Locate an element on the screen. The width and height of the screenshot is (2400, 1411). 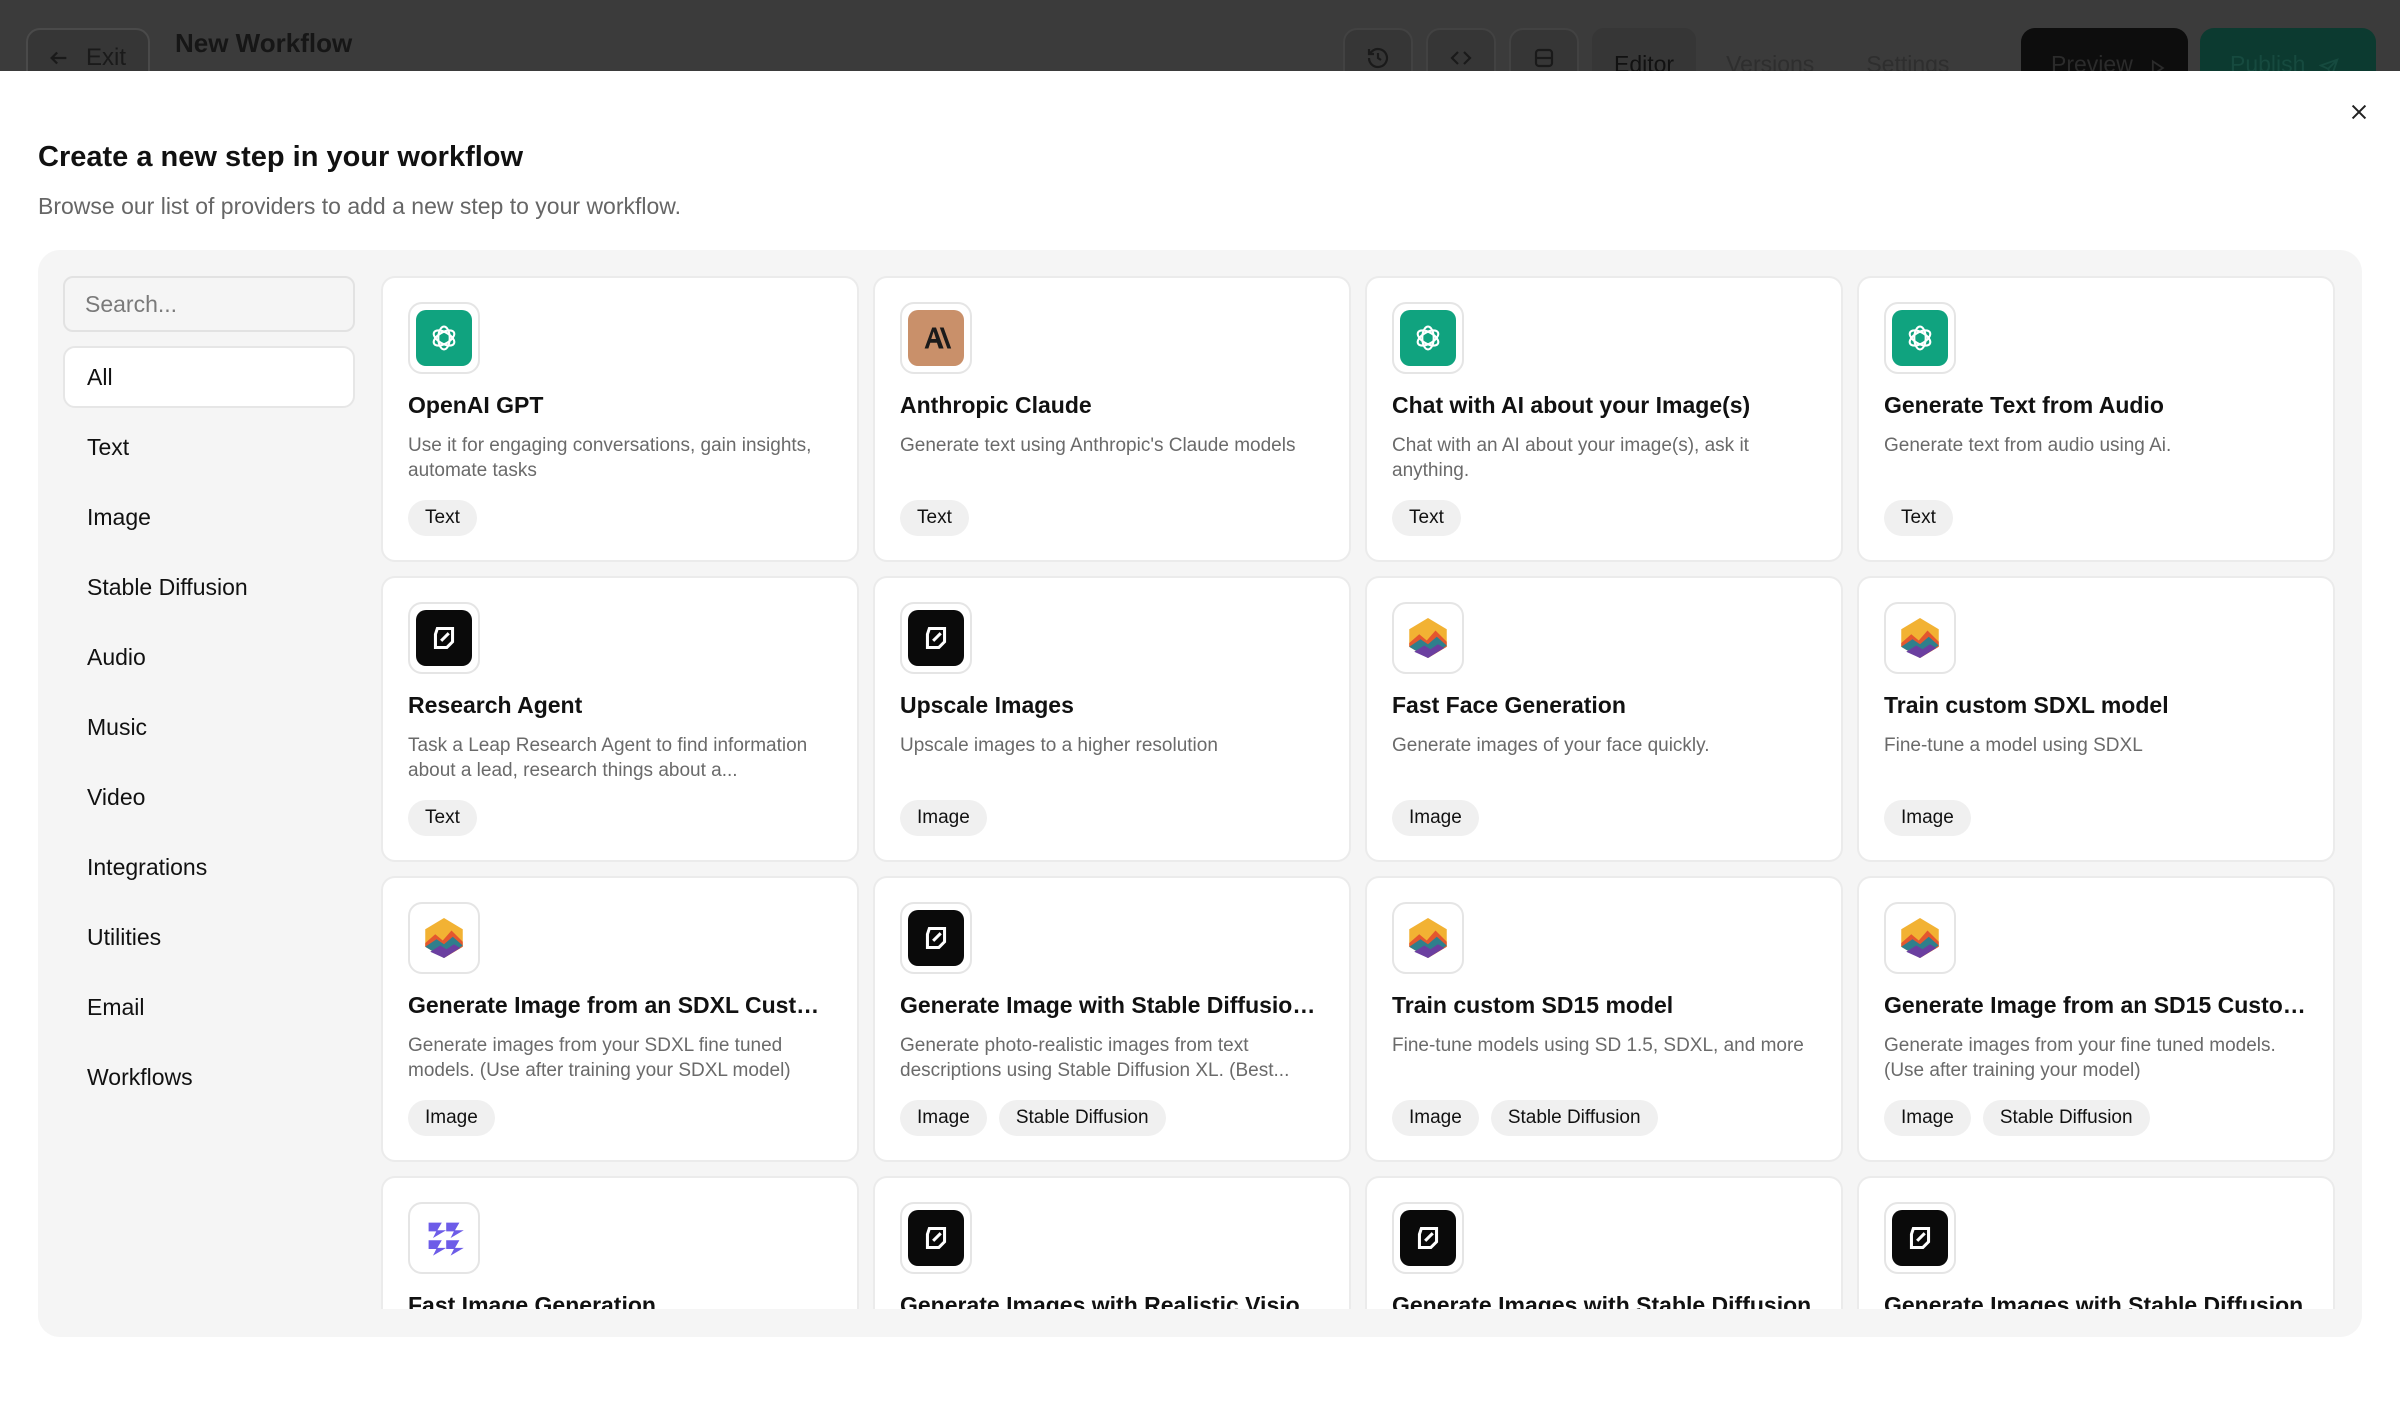
card-description: Fine-tune a model using SDXL is located at coordinates (2013, 745).